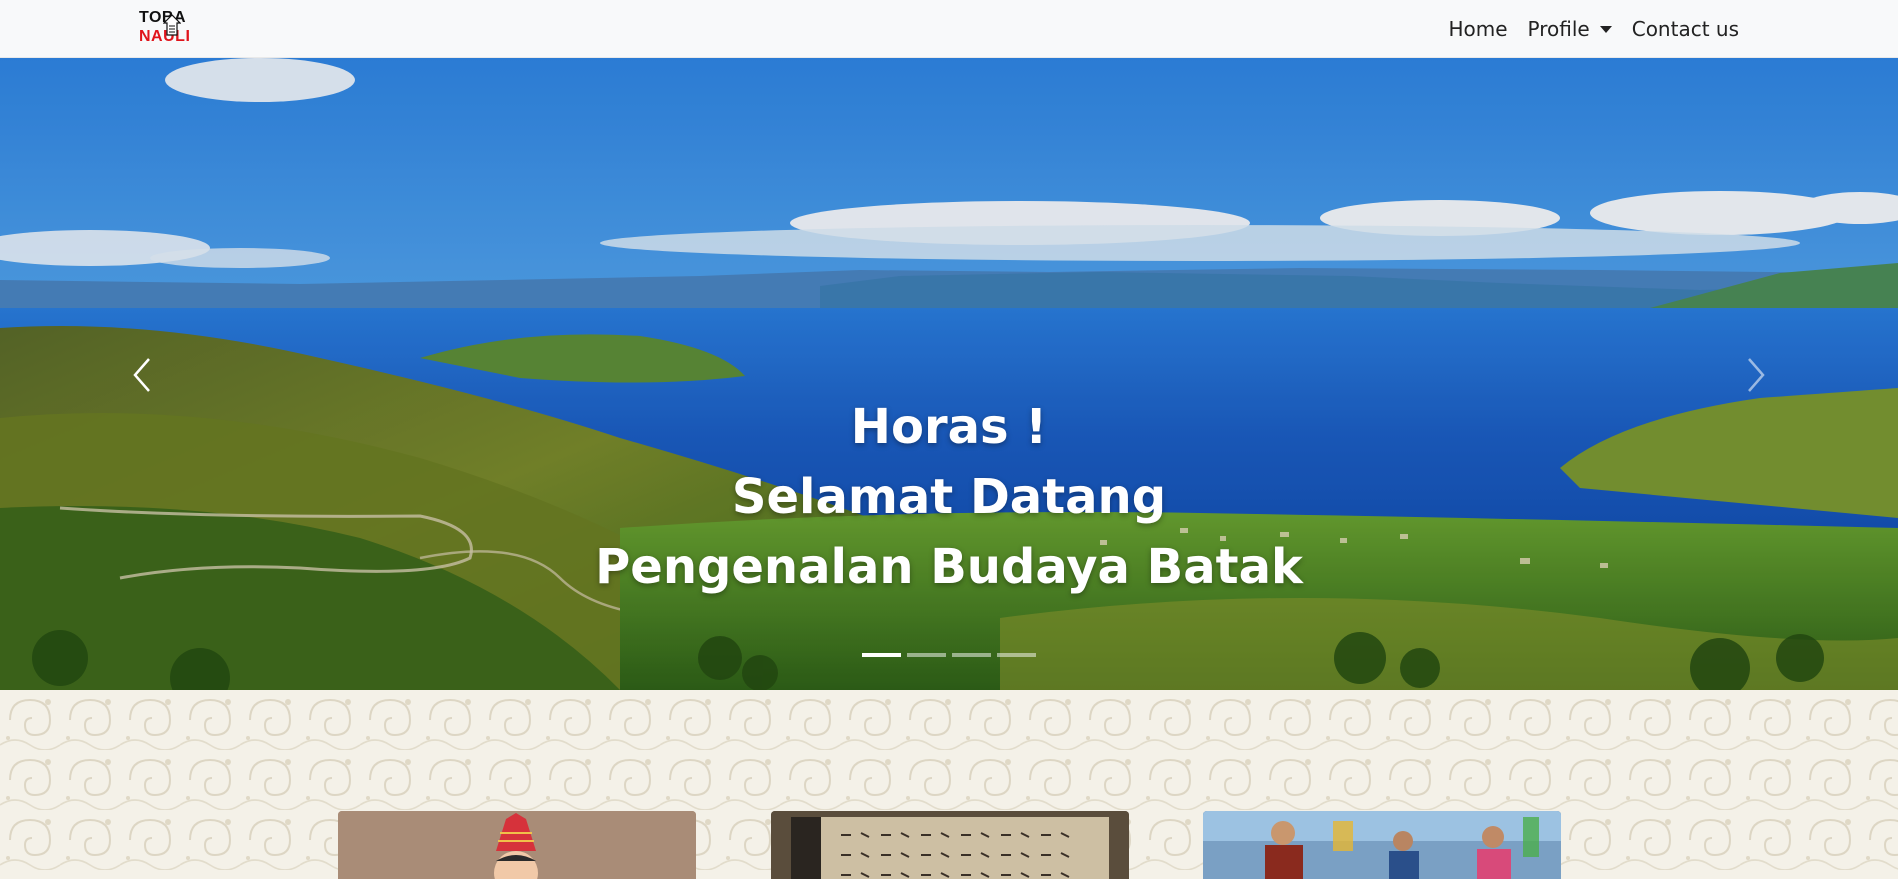  I want to click on culture-card-manuscript, so click(950, 845).